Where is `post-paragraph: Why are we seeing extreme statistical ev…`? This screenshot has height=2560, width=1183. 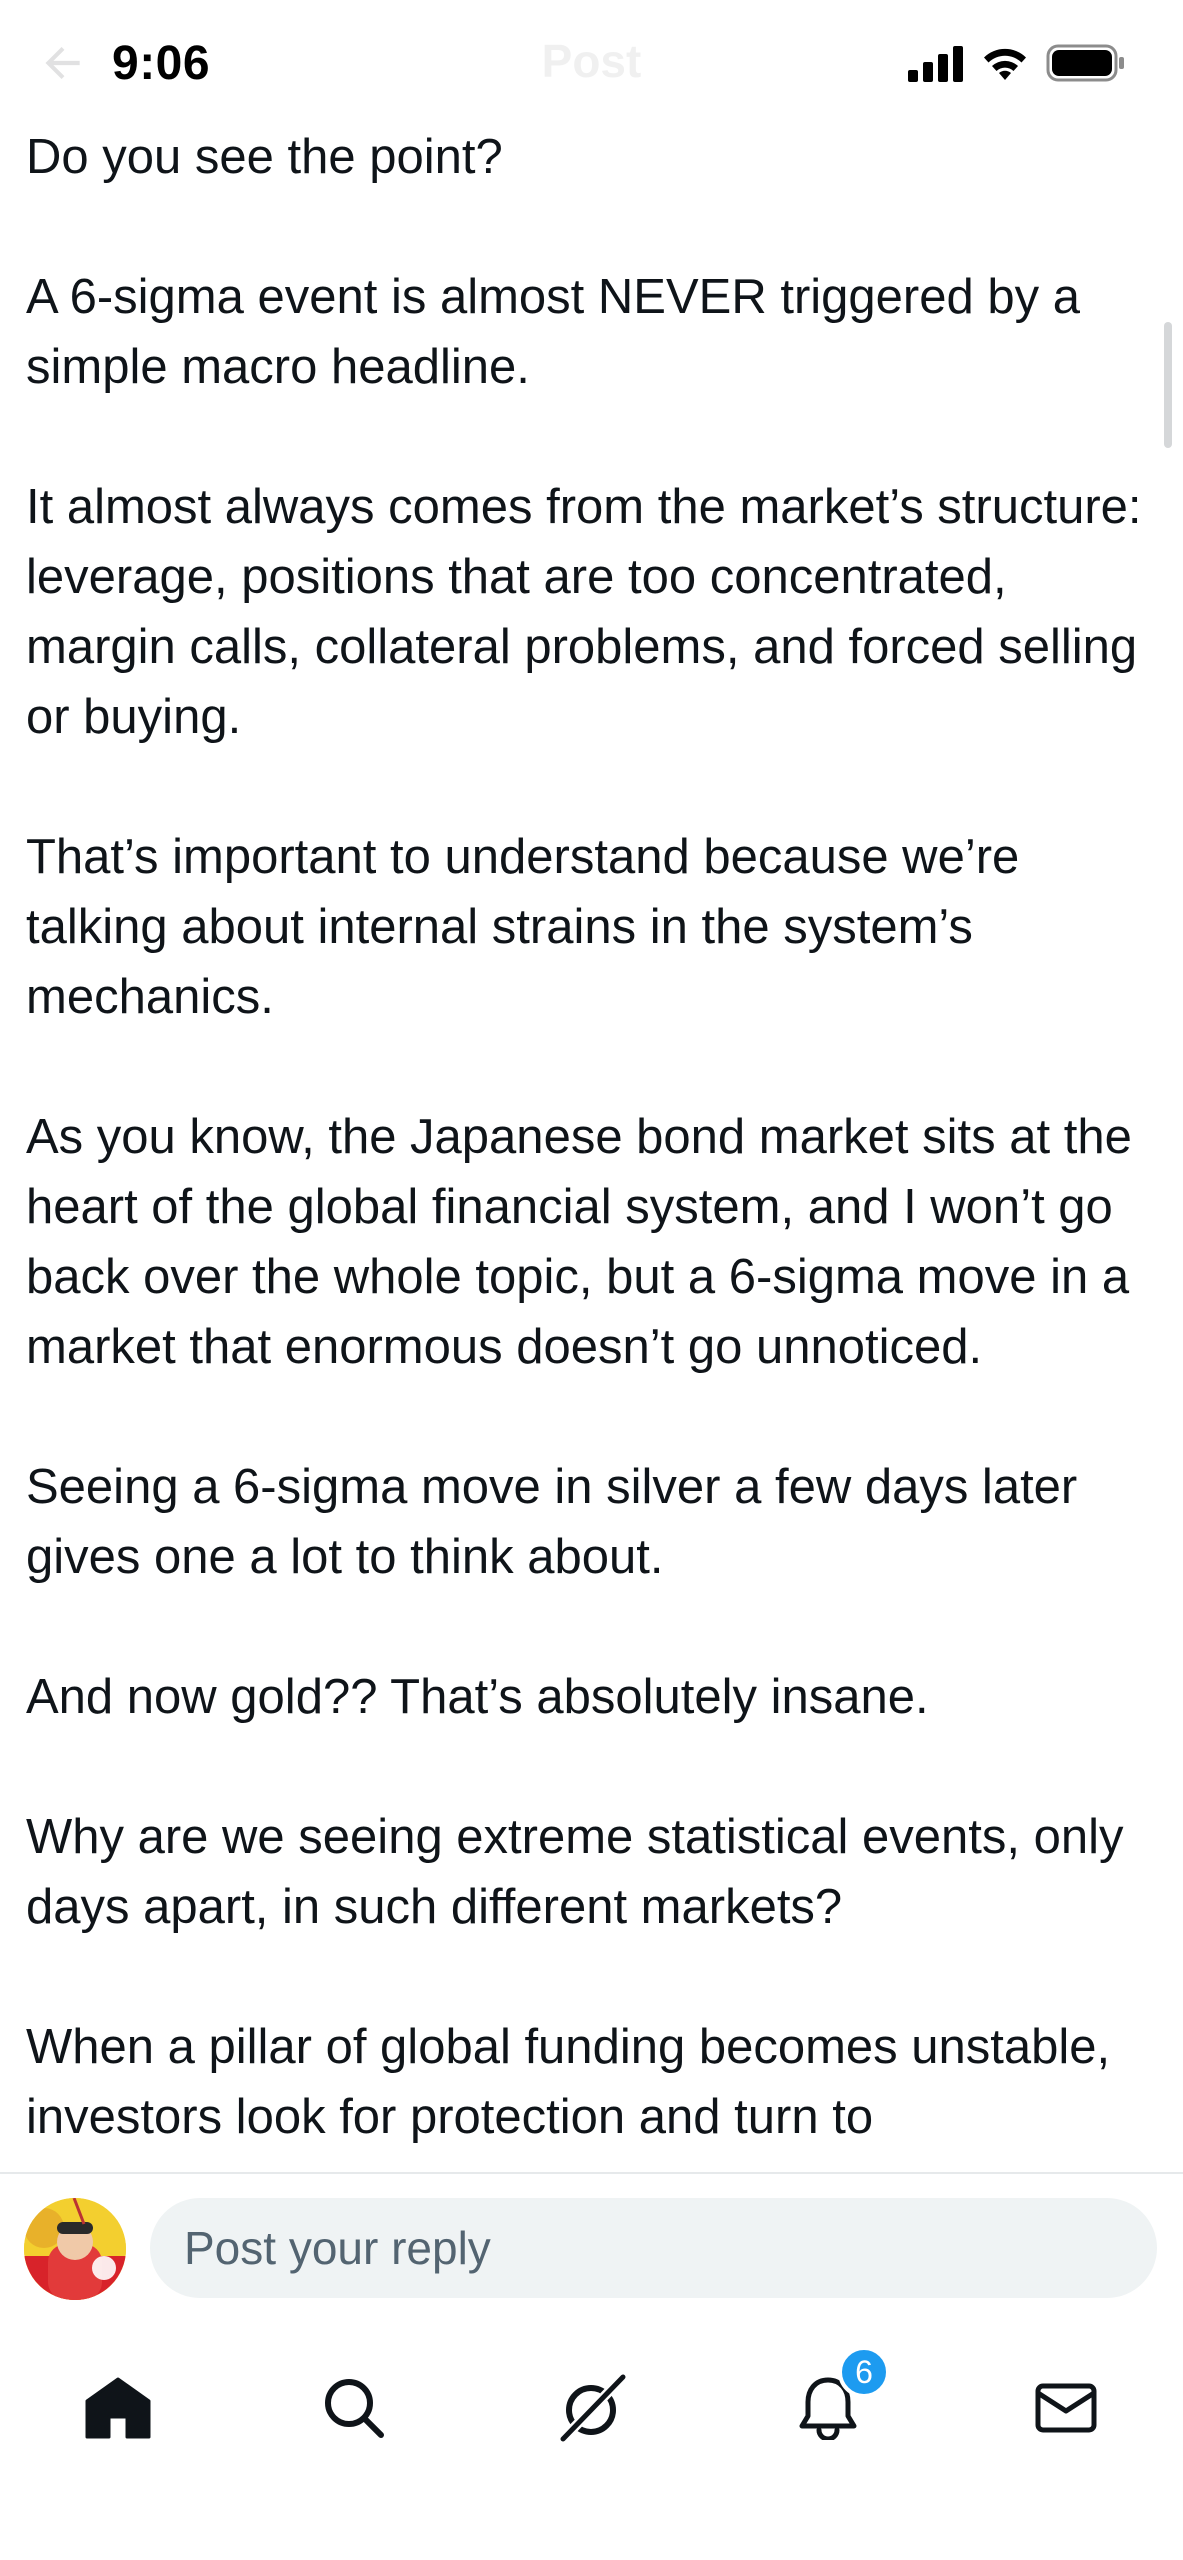 post-paragraph: Why are we seeing extreme statistical ev… is located at coordinates (575, 1872).